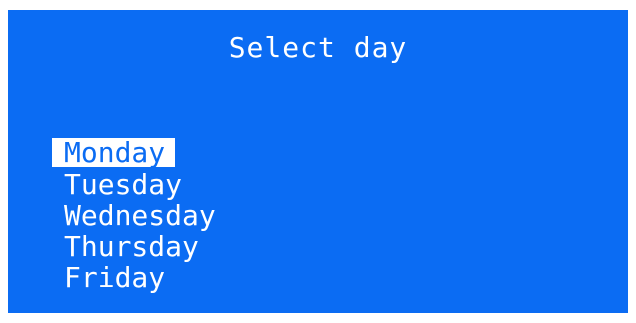 The image size is (636, 323). I want to click on menu-item-thursday: Thursday, so click(130, 246).